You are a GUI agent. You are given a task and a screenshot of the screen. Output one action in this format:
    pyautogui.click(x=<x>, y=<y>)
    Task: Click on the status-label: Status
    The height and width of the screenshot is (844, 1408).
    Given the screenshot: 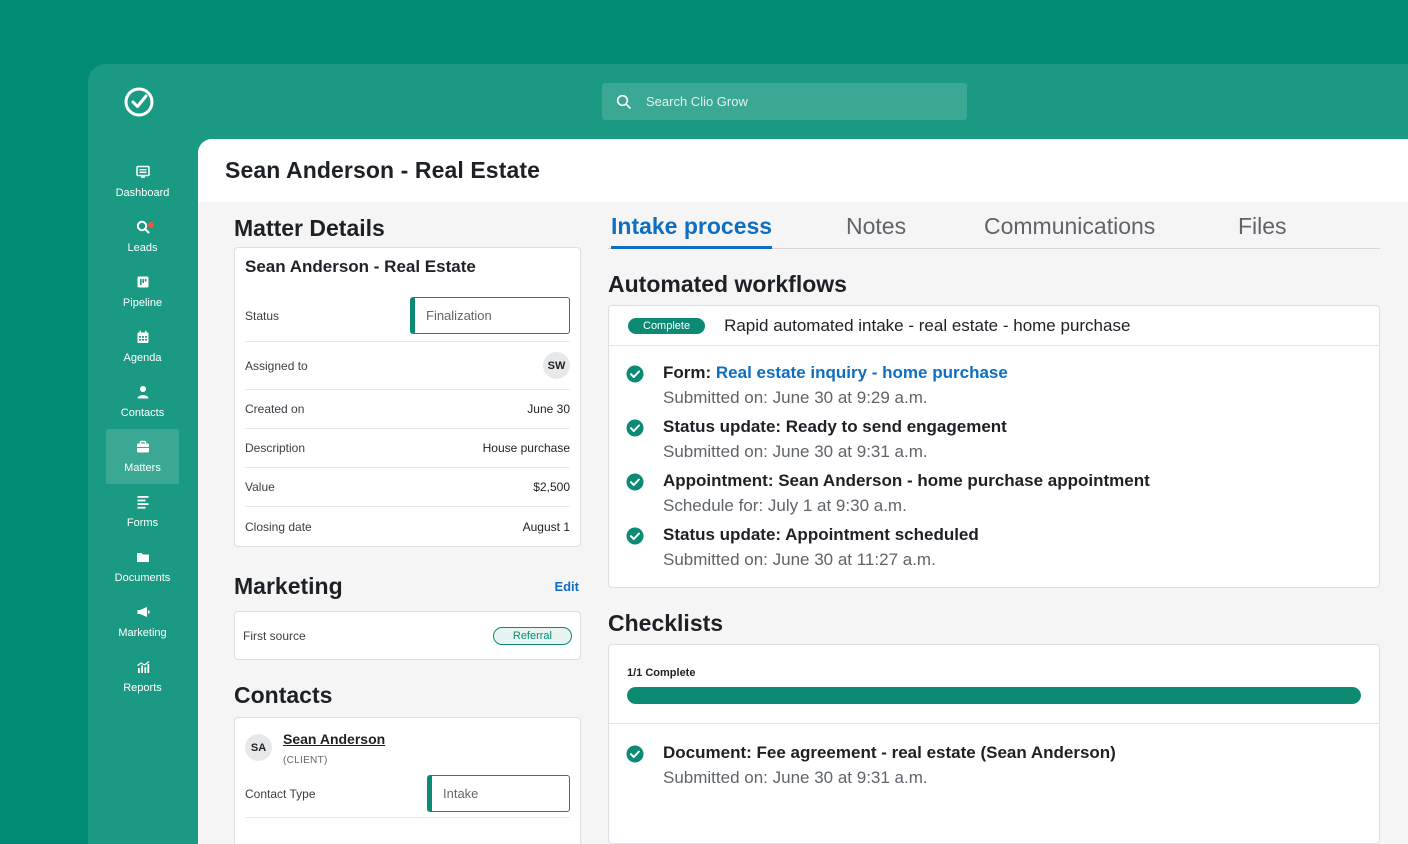 What is the action you would take?
    pyautogui.click(x=262, y=315)
    